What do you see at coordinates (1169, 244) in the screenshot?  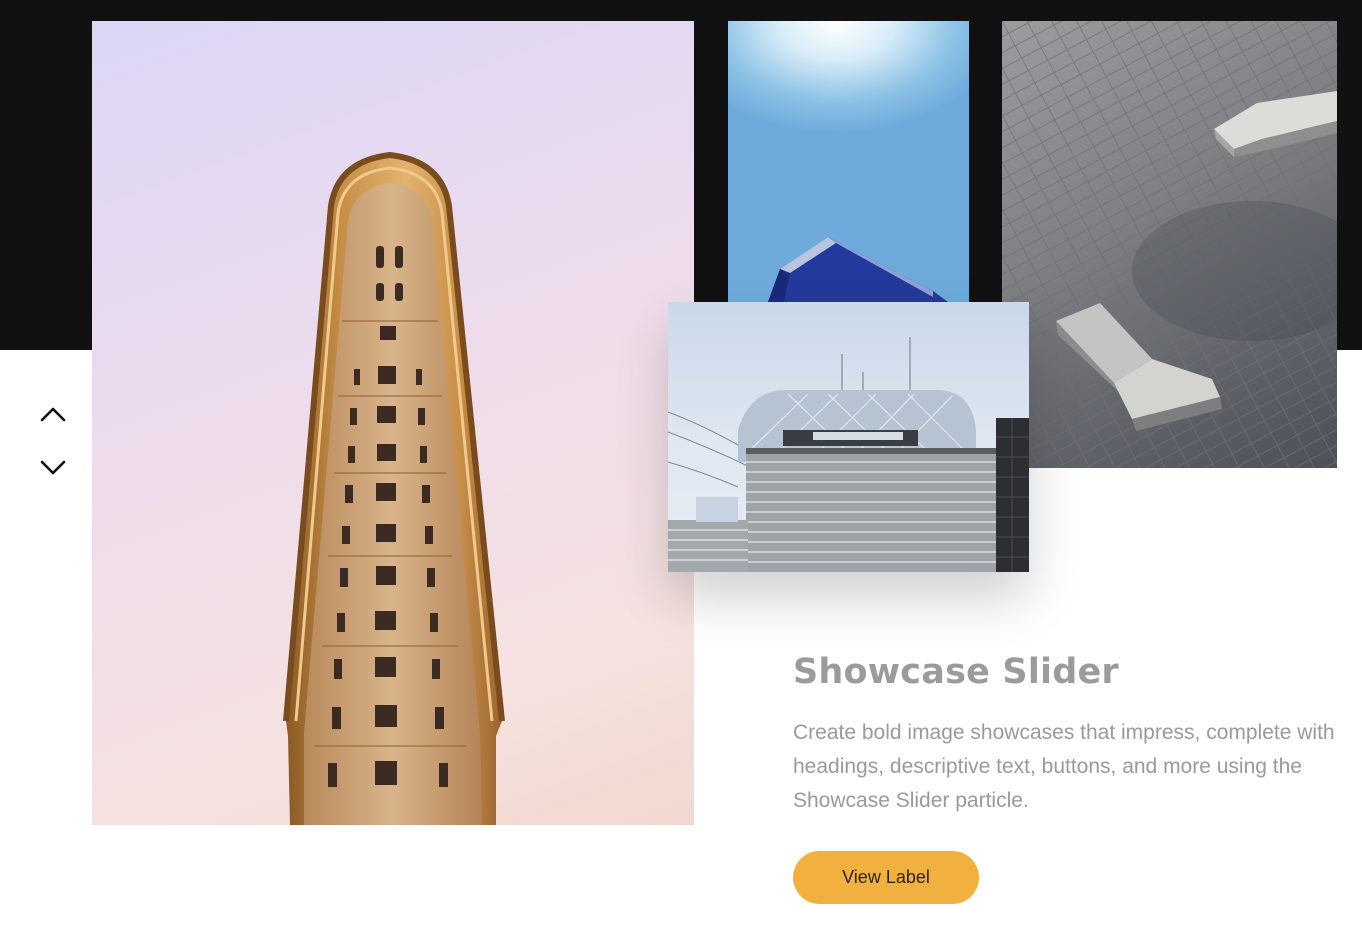 I see `concrete-benches-image` at bounding box center [1169, 244].